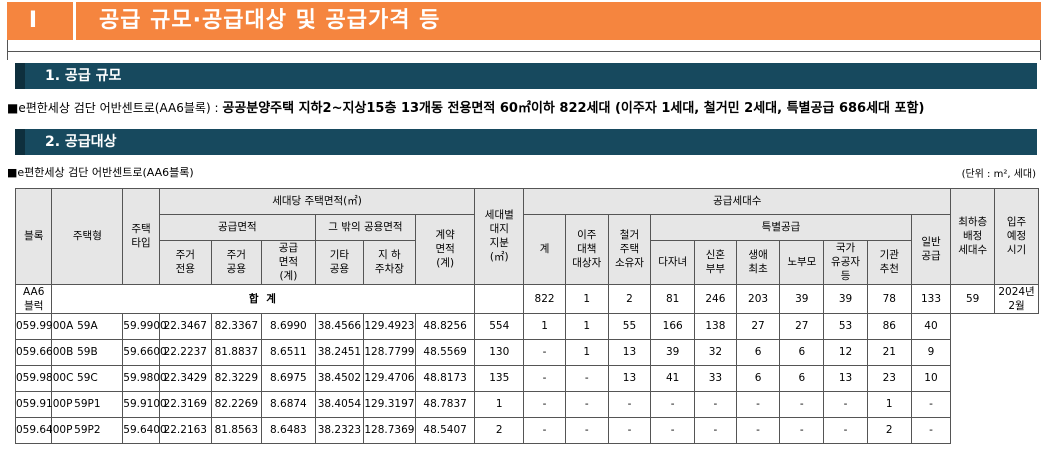 The height and width of the screenshot is (473, 1046). Describe the element at coordinates (236, 378) in the screenshot. I see `row-cell: 82.3229` at that location.